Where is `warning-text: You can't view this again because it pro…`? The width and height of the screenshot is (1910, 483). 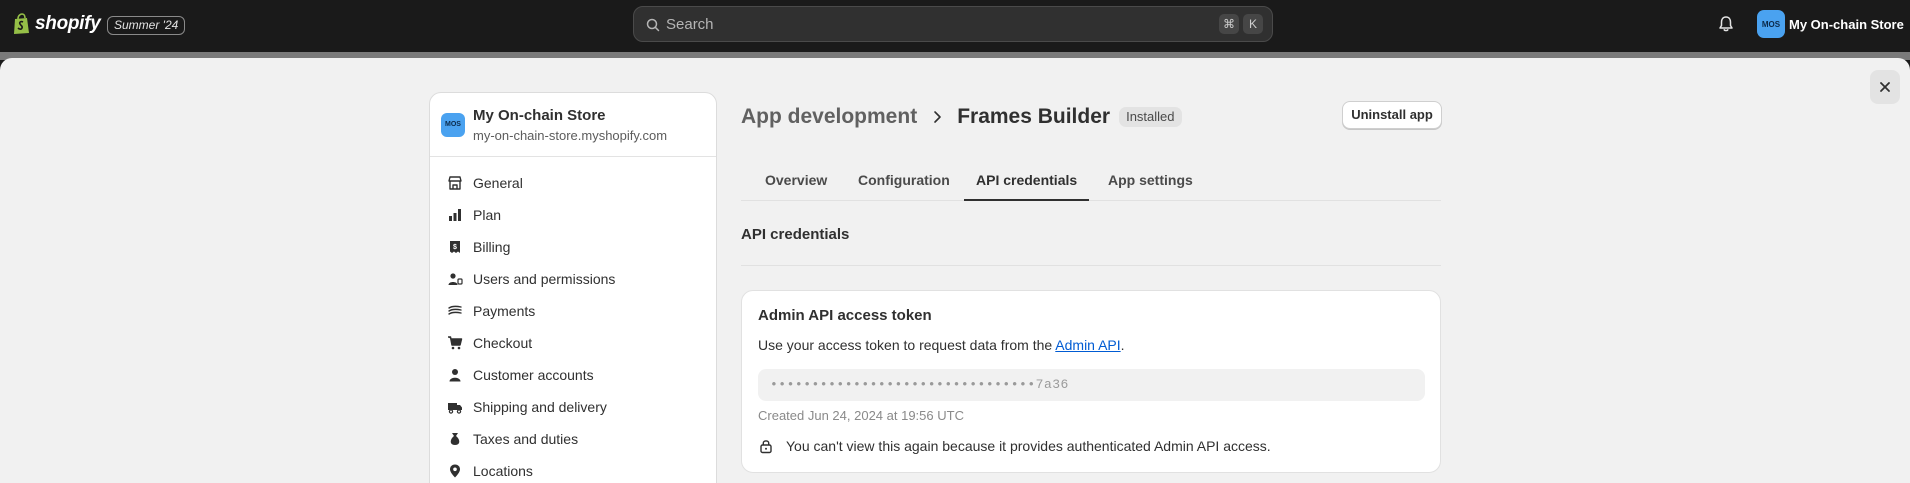
warning-text: You can't view this again because it pro… is located at coordinates (1028, 446).